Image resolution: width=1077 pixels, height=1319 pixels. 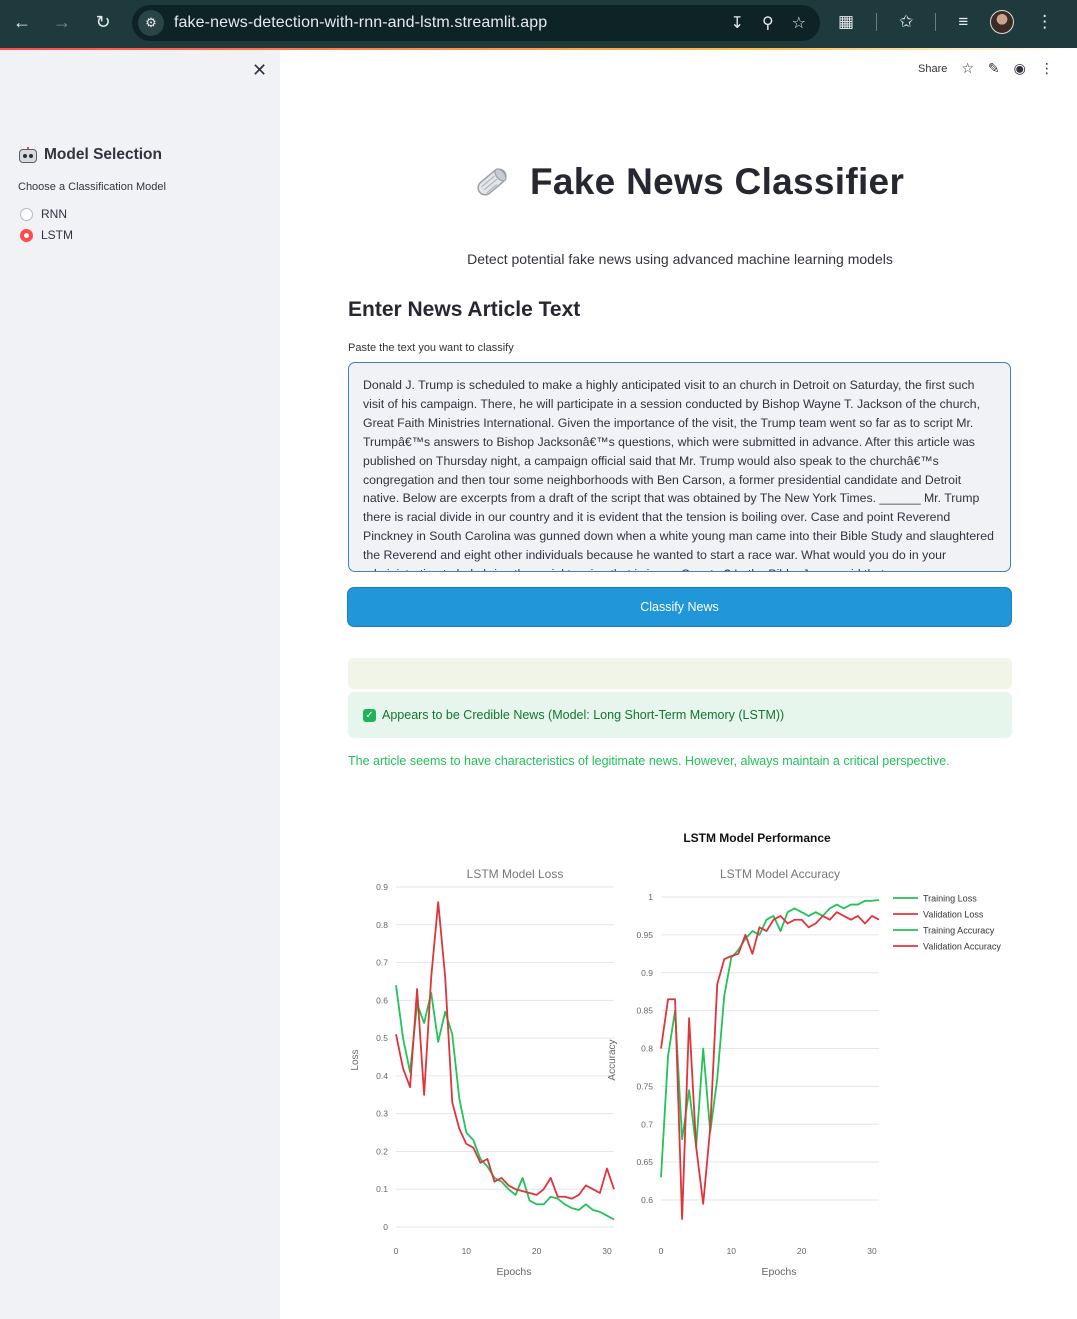 What do you see at coordinates (1047, 68) in the screenshot?
I see `main-menu-icon: ⋮` at bounding box center [1047, 68].